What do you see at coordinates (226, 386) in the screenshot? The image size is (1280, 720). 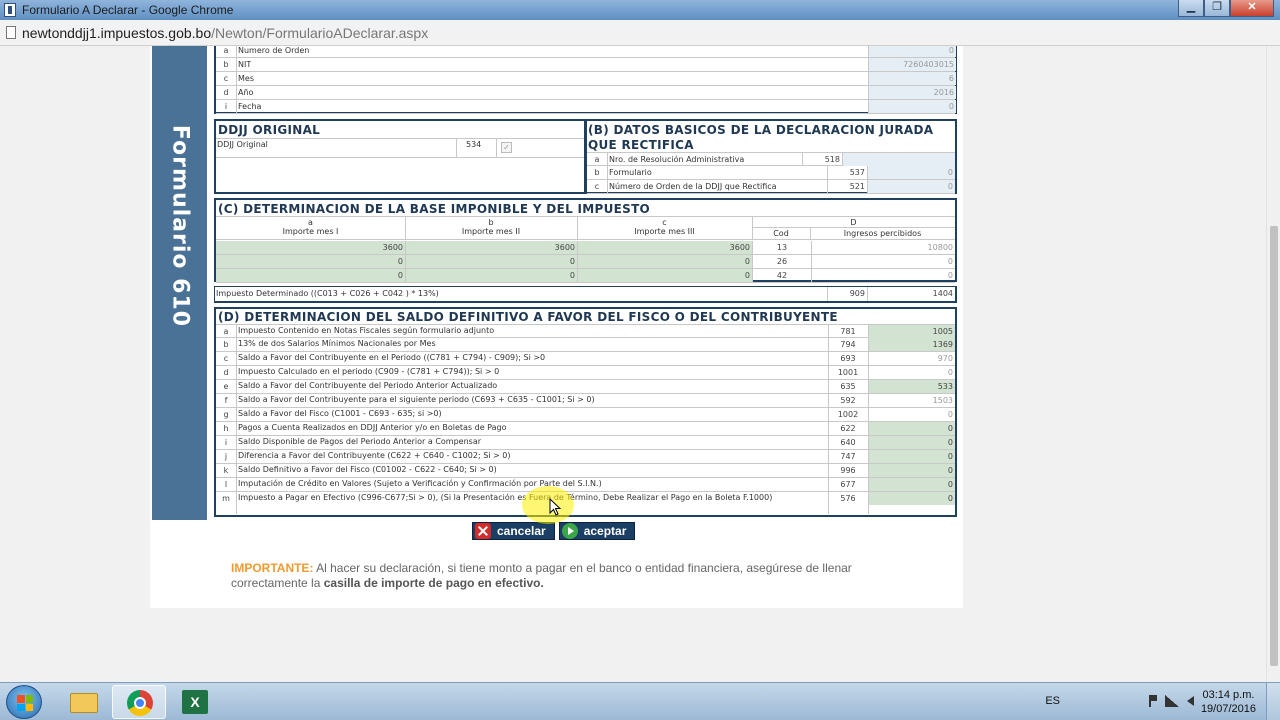 I see `row-letter: e` at bounding box center [226, 386].